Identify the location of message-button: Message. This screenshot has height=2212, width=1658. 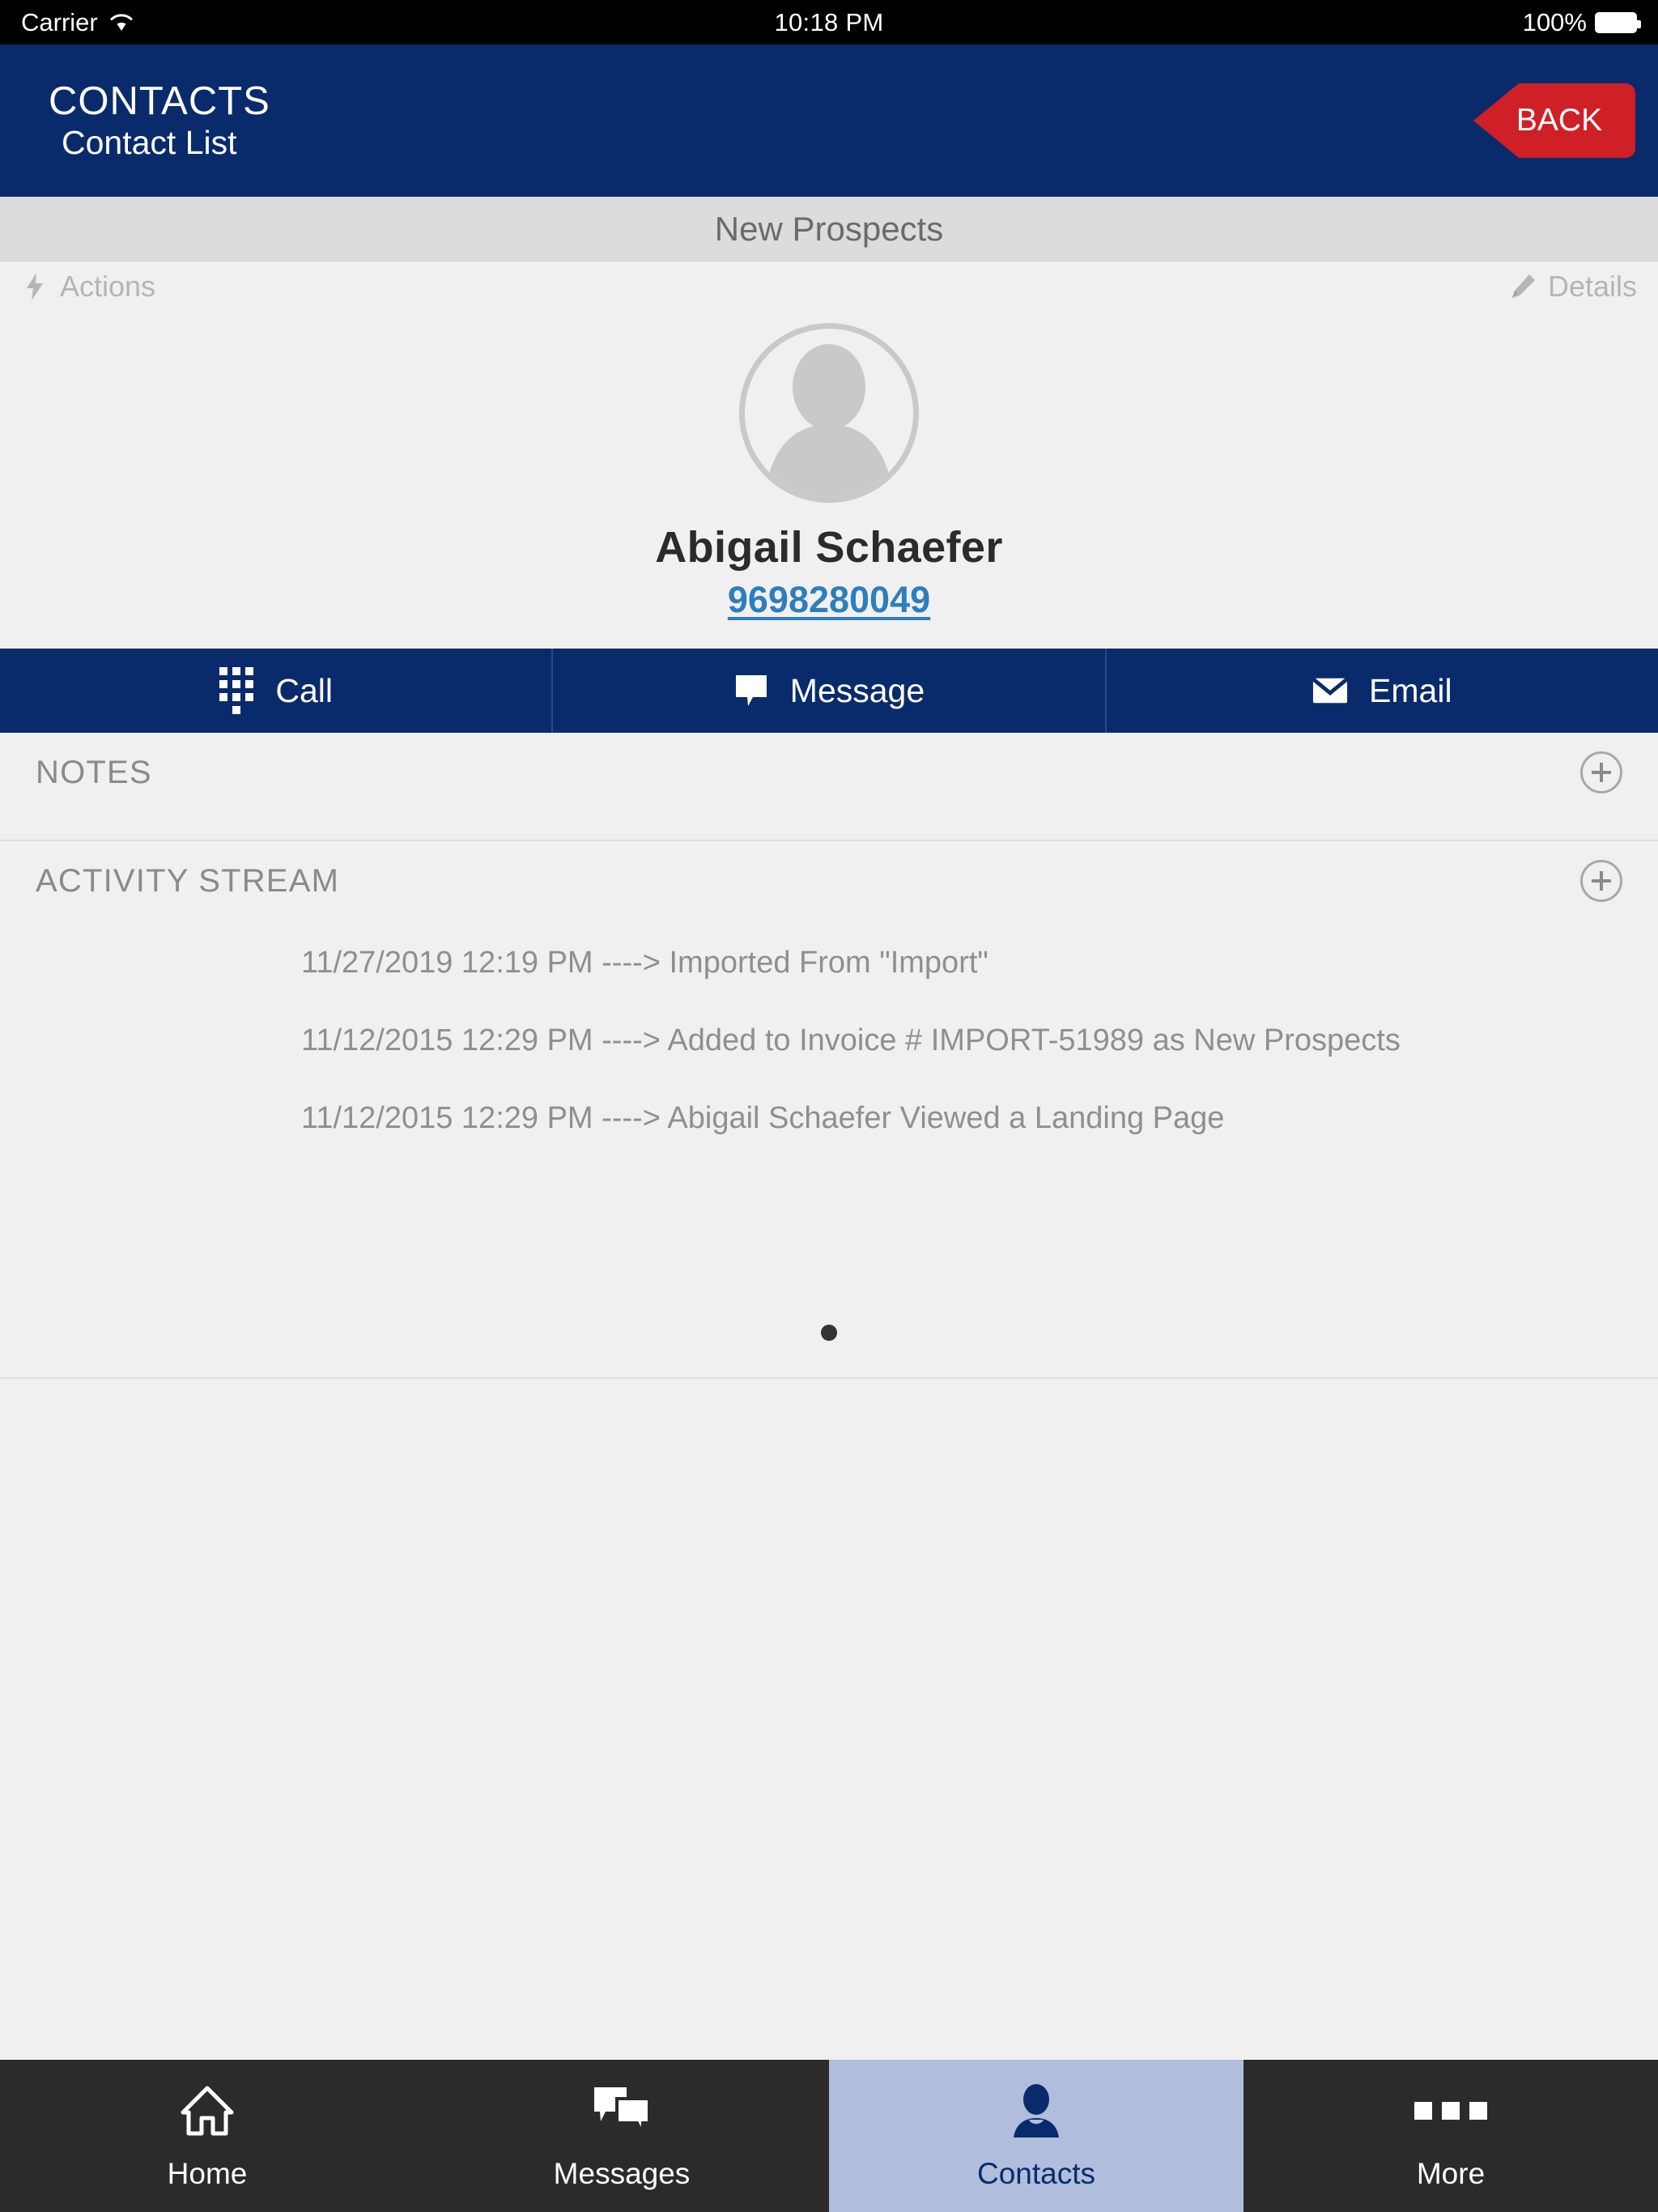
(827, 691).